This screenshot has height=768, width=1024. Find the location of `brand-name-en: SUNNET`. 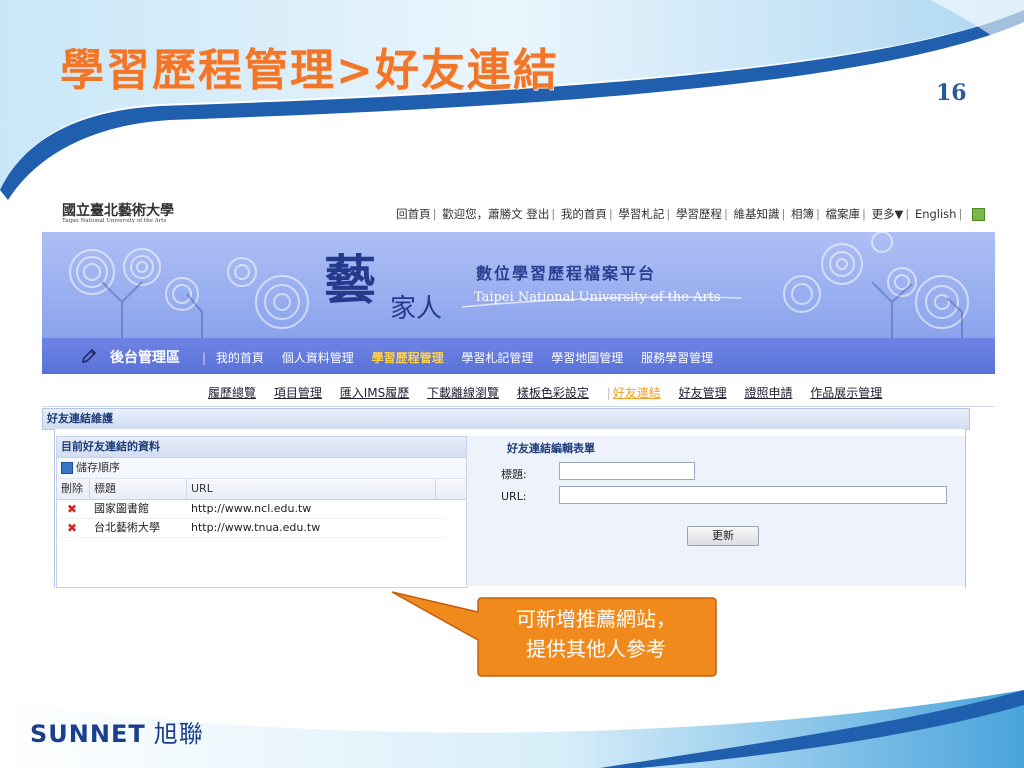

brand-name-en: SUNNET is located at coordinates (88, 734).